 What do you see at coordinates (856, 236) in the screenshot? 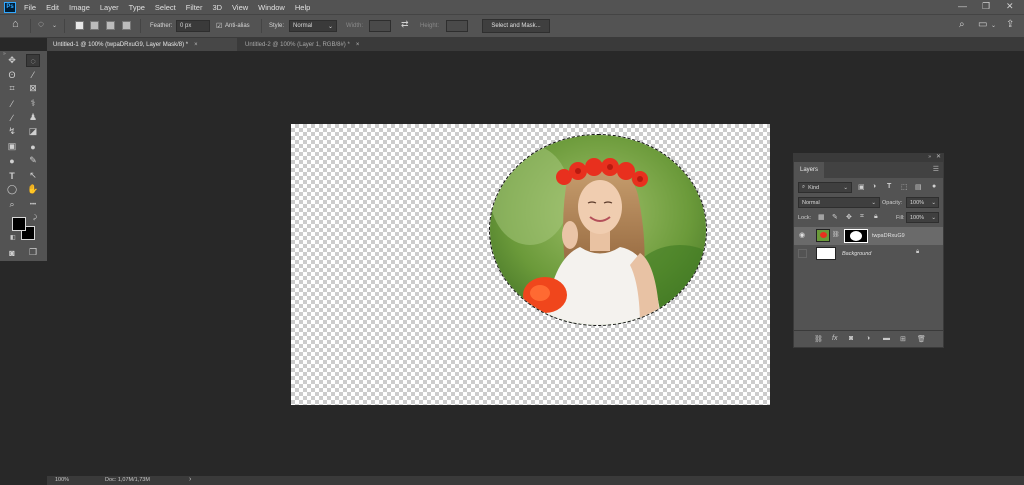
I see `layer-mask-thumbnail` at bounding box center [856, 236].